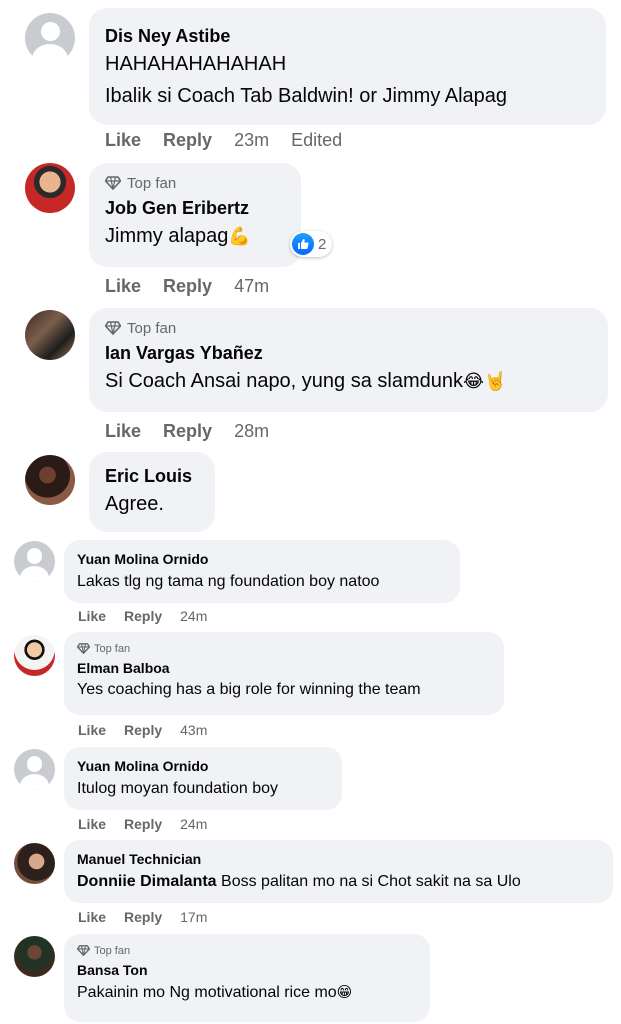  Describe the element at coordinates (223, 140) in the screenshot. I see `comment-actions: Like Reply 23m Edited` at that location.